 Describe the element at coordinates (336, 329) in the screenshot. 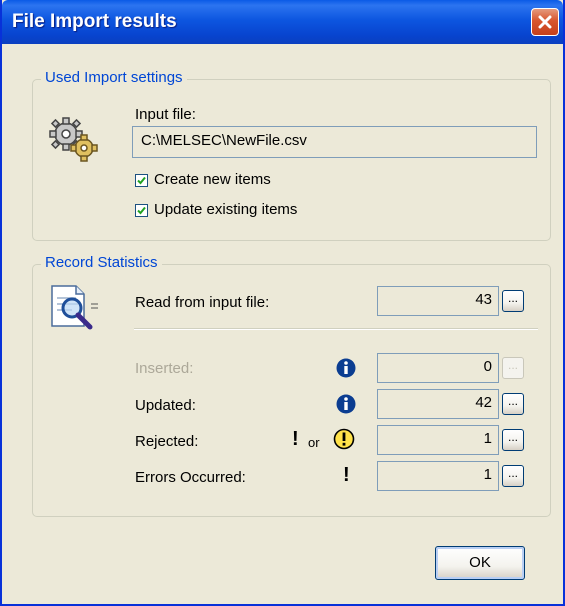

I see `statistics-separator` at that location.